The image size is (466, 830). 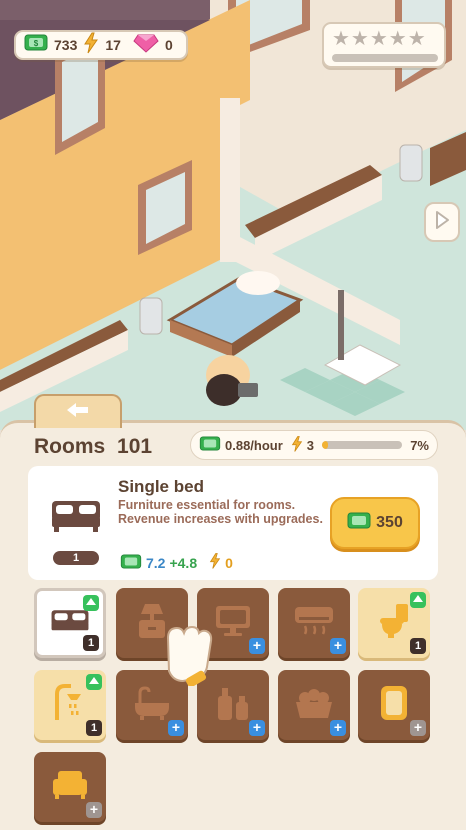 I want to click on arrow-left-icon, so click(x=78, y=412).